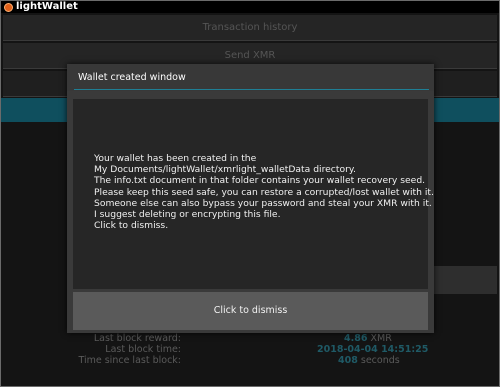 The height and width of the screenshot is (387, 500). What do you see at coordinates (47, 6) in the screenshot?
I see `window-title: lightWallet` at bounding box center [47, 6].